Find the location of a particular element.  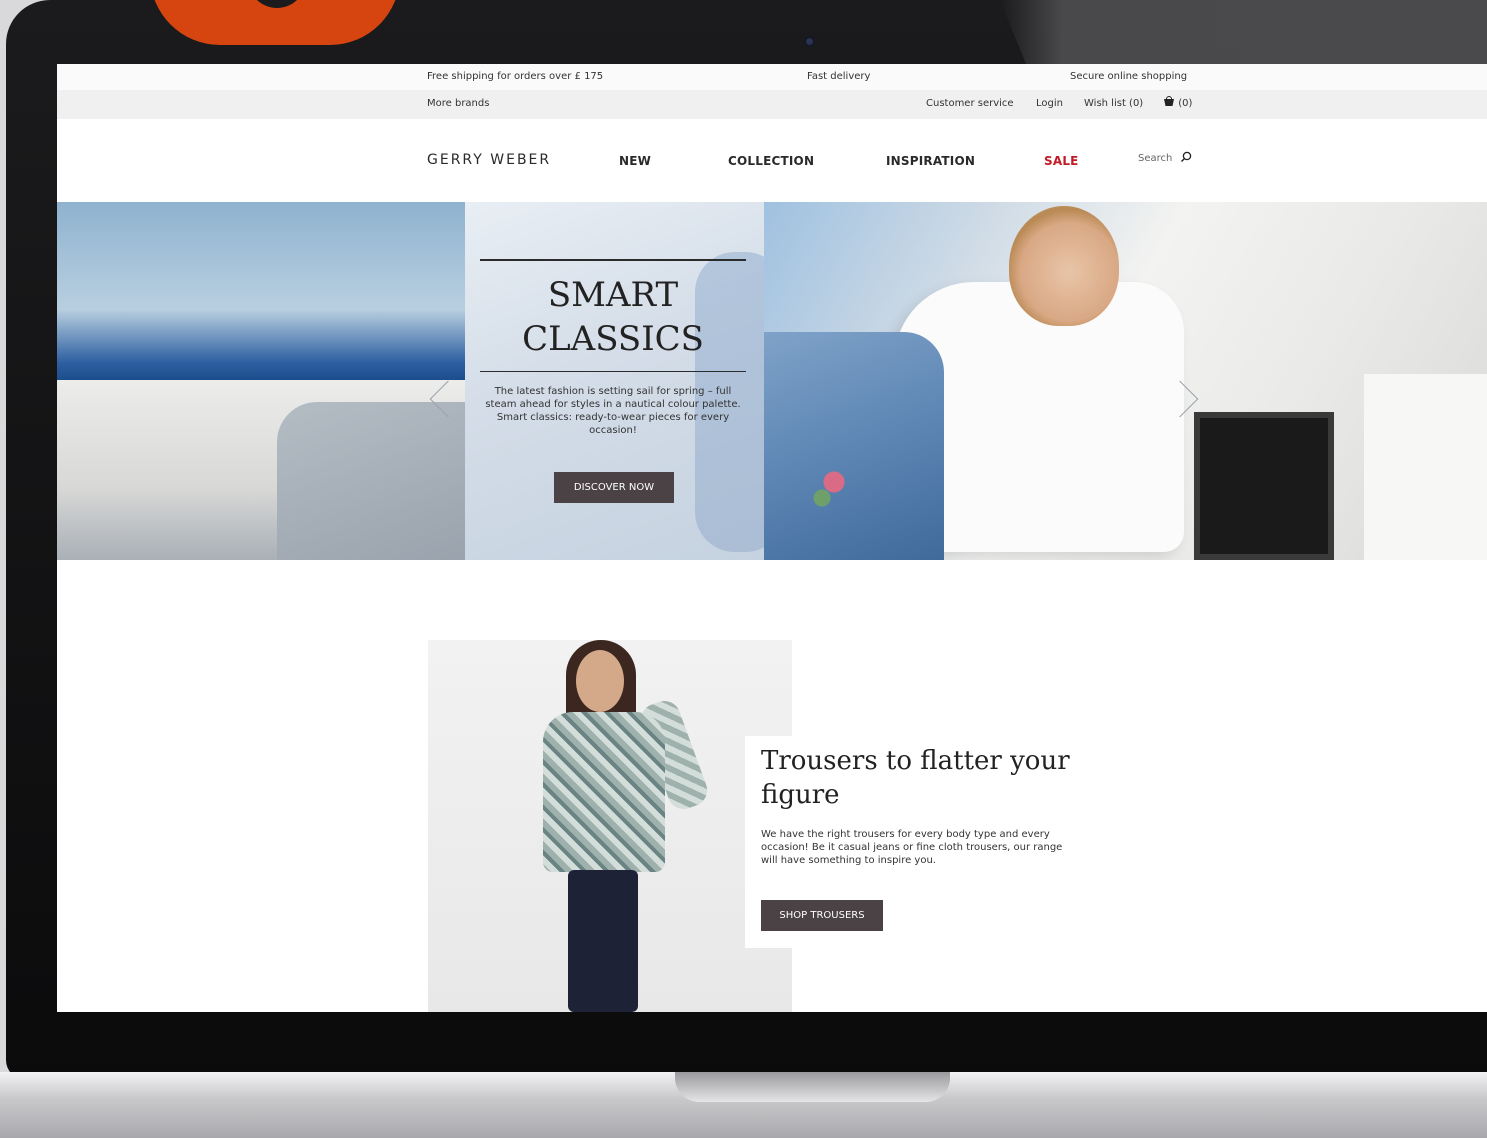

webcam is located at coordinates (809, 41).